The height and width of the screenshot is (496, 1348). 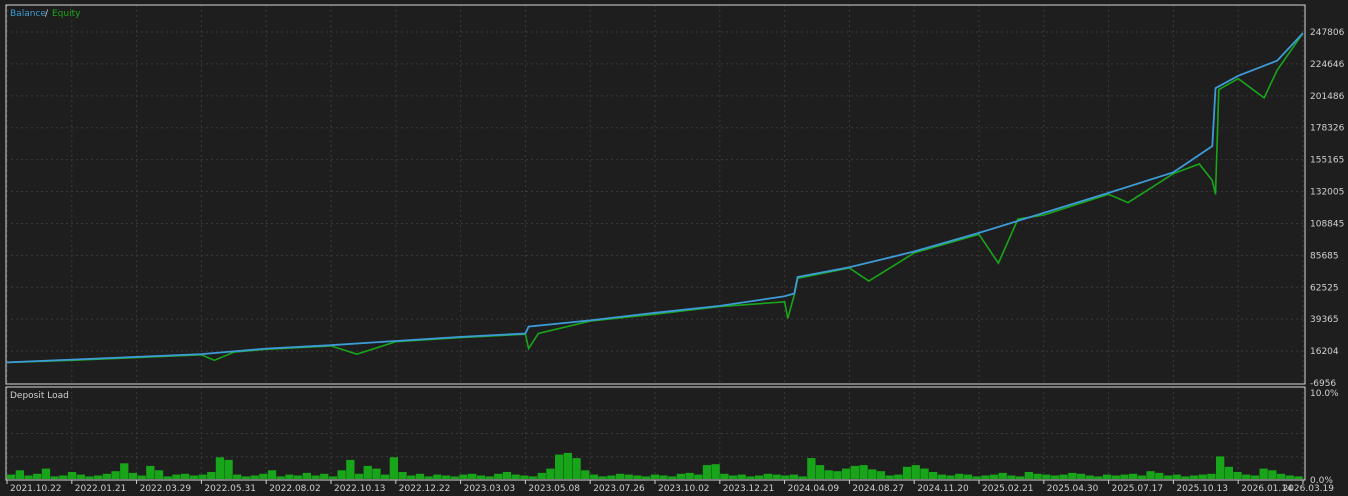 What do you see at coordinates (554, 489) in the screenshot?
I see `x-tick-label: 2023.05.08` at bounding box center [554, 489].